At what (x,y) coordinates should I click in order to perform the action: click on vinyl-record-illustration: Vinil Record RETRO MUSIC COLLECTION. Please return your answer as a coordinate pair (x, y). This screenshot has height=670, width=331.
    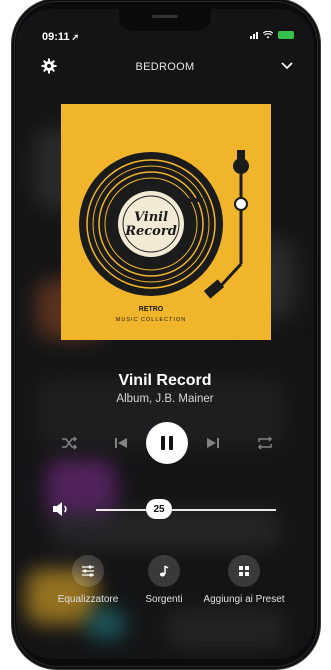
    Looking at the image, I should click on (164, 236).